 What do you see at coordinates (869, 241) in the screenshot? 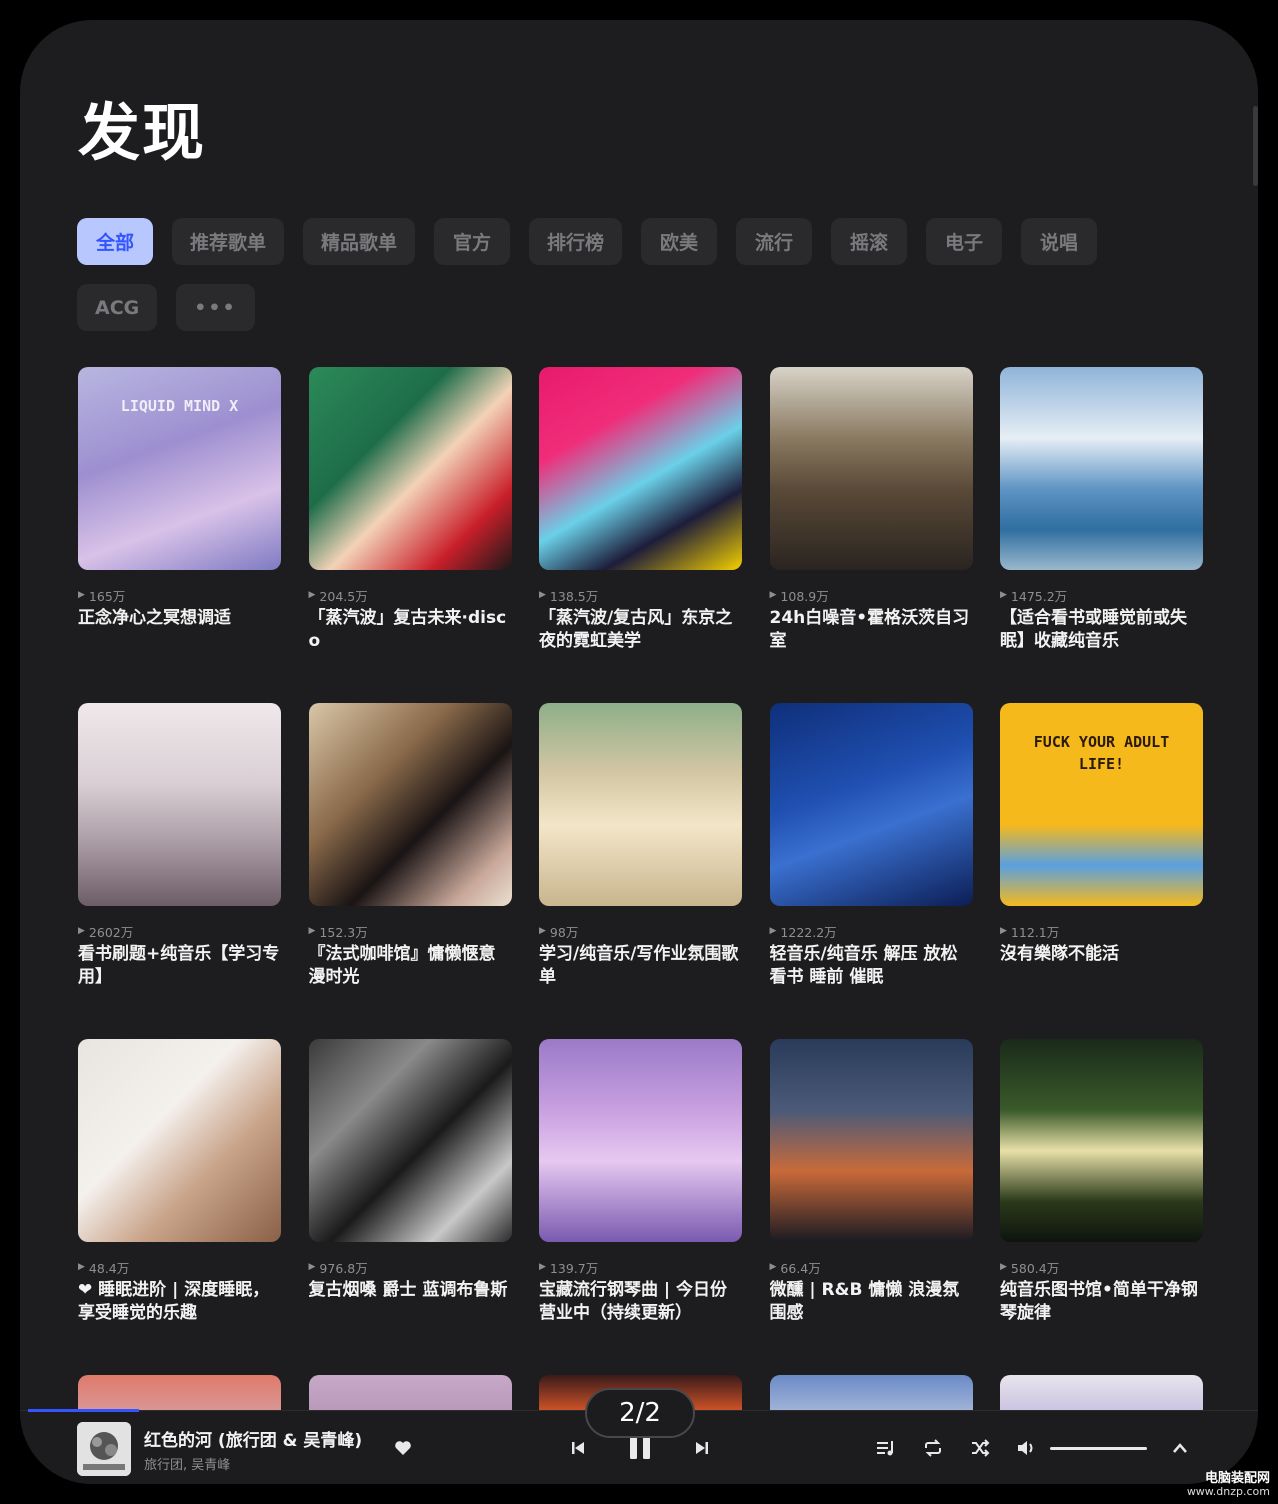
I see `category-chip: 摇滚` at bounding box center [869, 241].